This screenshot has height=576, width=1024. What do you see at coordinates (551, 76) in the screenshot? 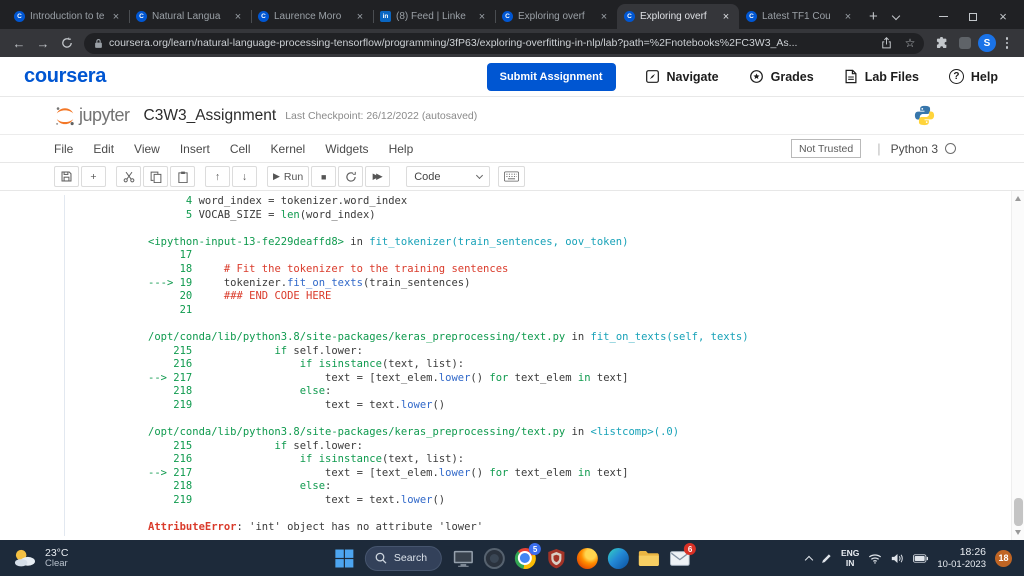
I see `submit-assignment-button: Submit Assignment` at bounding box center [551, 76].